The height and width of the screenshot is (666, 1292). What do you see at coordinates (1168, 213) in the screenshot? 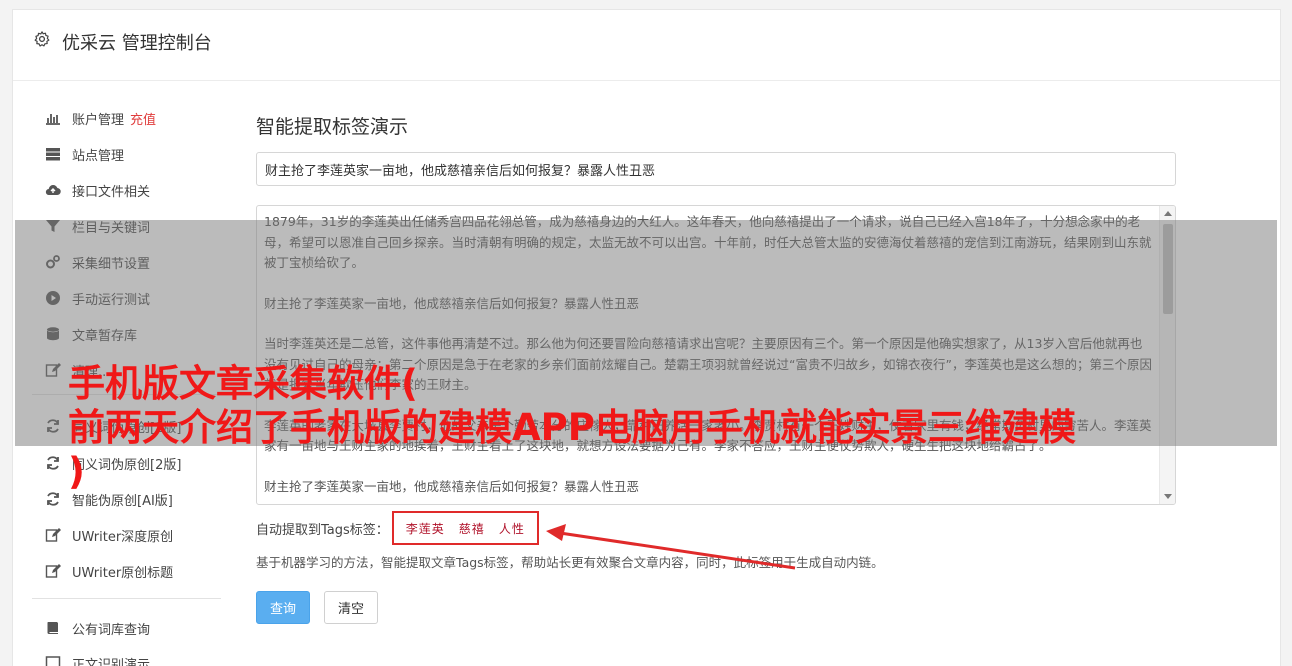
I see `scroll-up-icon` at bounding box center [1168, 213].